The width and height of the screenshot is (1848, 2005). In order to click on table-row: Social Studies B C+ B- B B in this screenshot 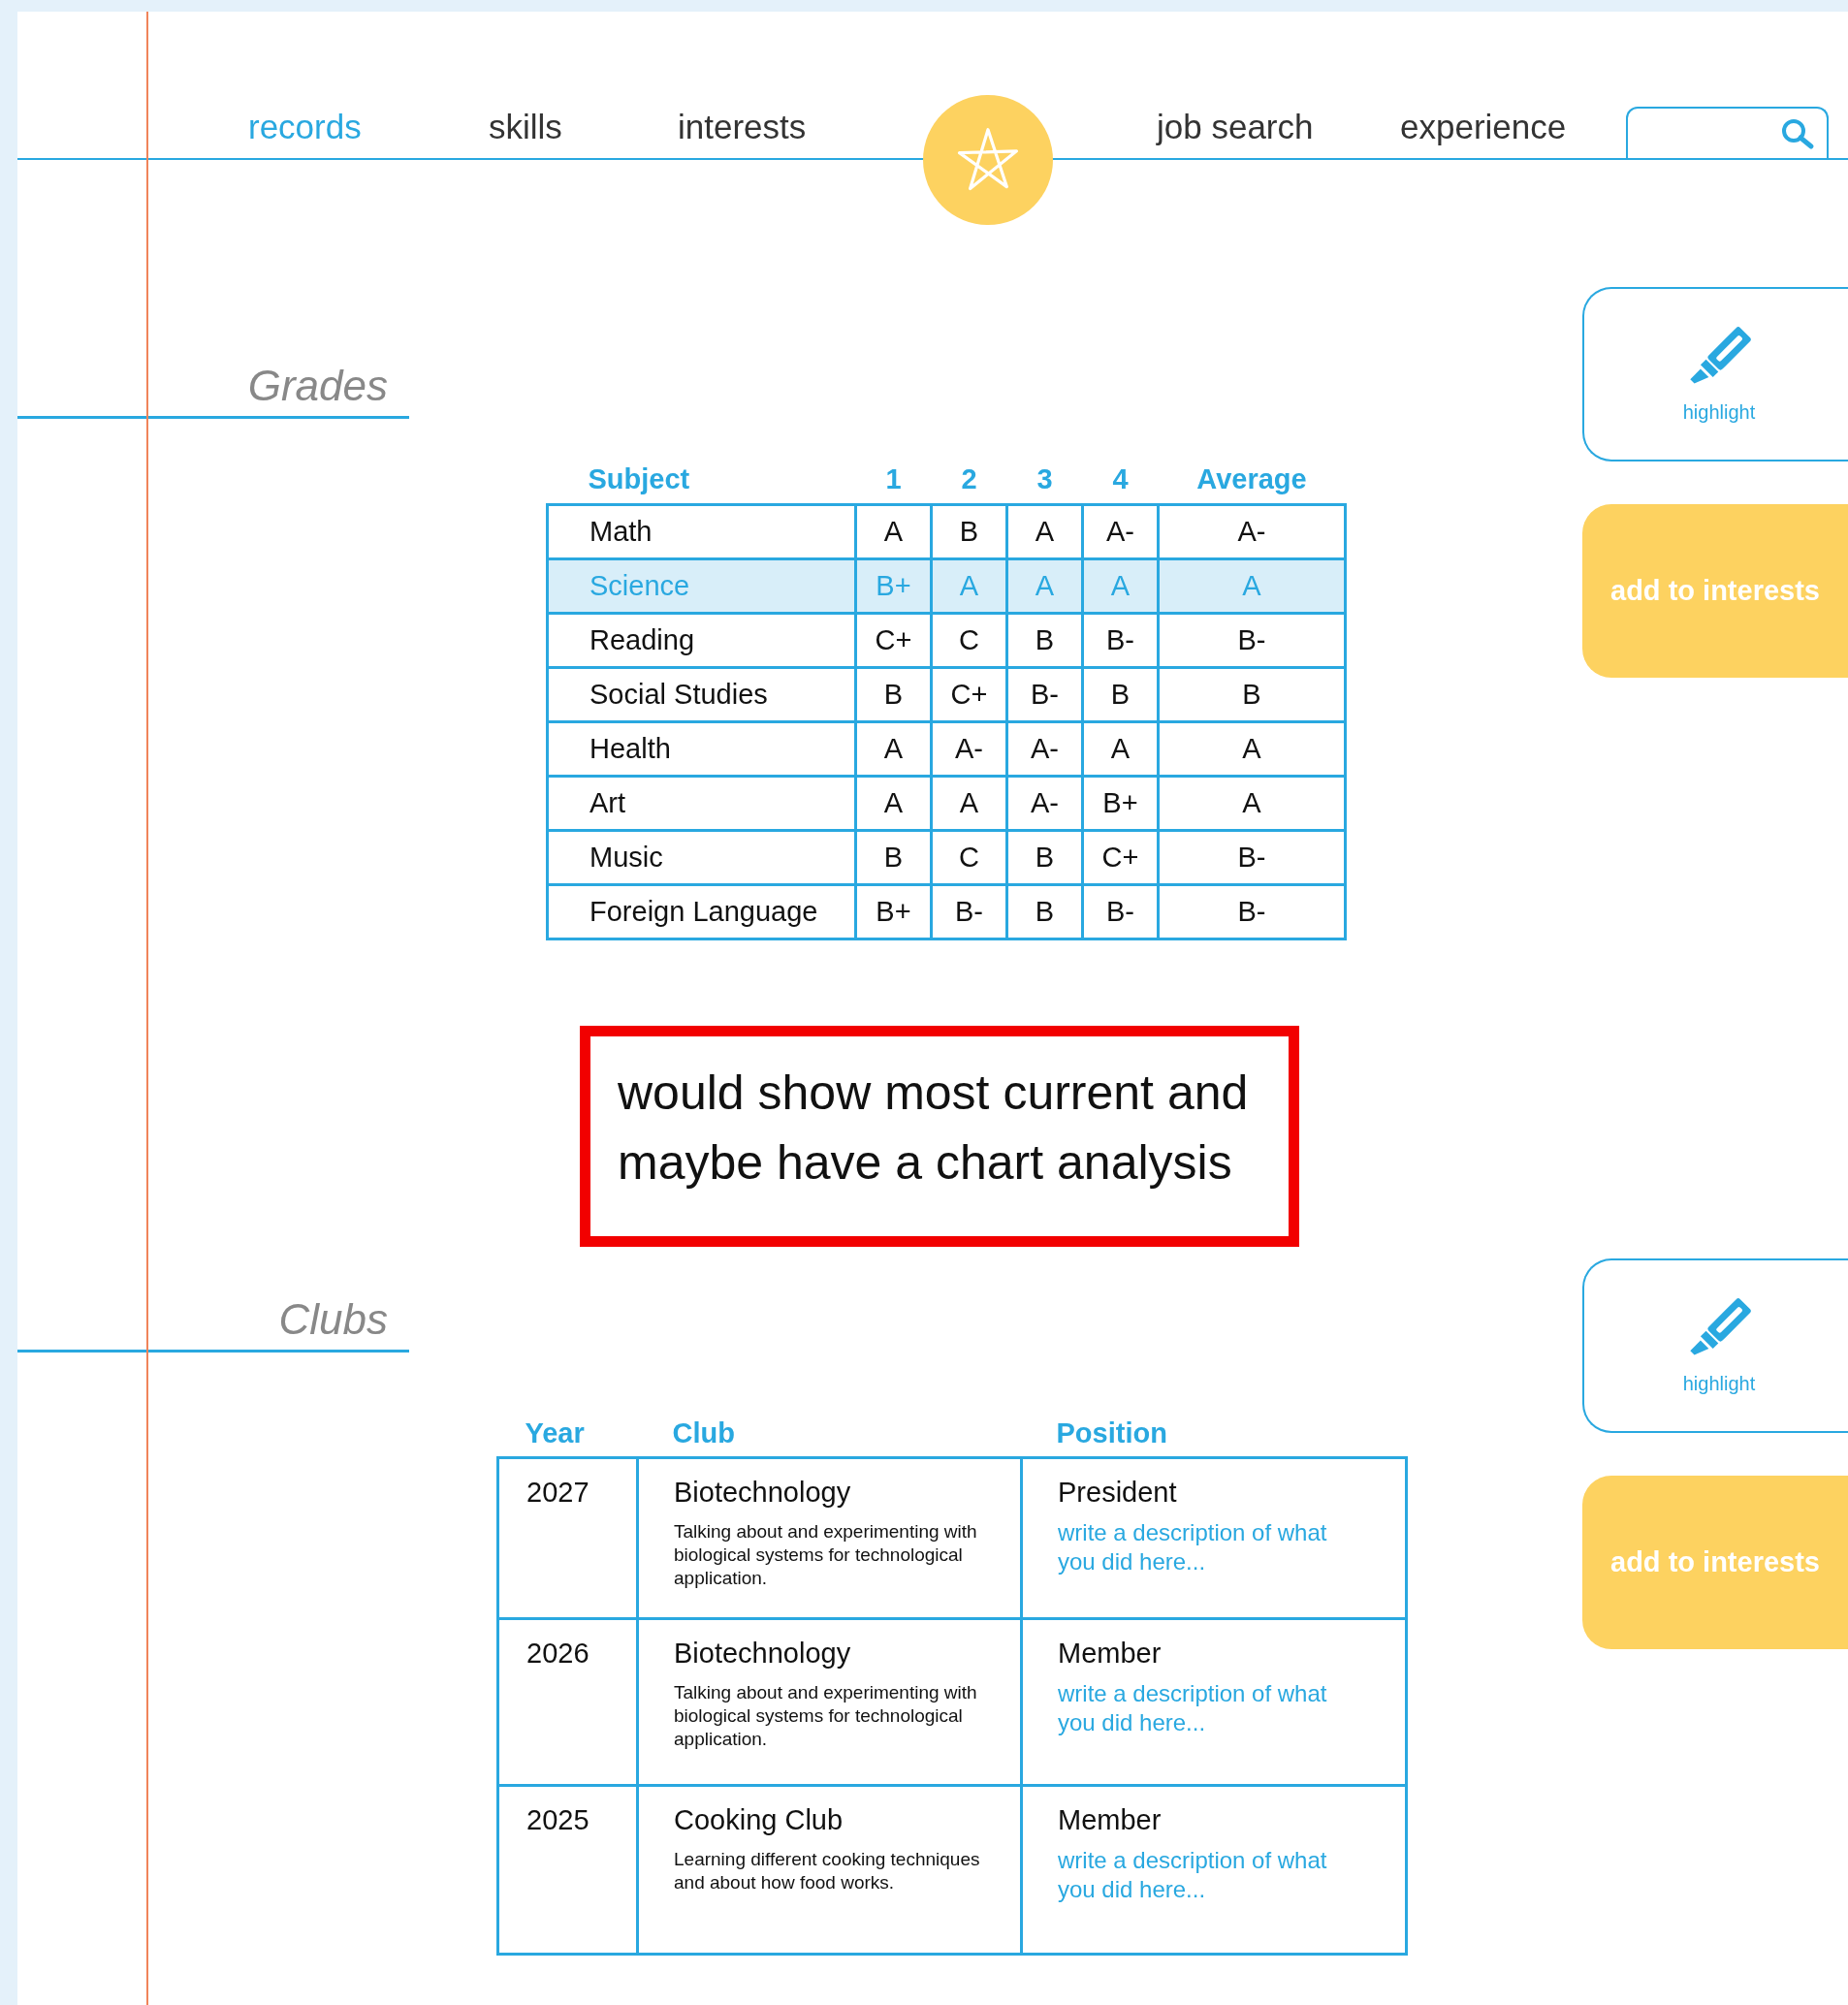, I will do `click(946, 694)`.